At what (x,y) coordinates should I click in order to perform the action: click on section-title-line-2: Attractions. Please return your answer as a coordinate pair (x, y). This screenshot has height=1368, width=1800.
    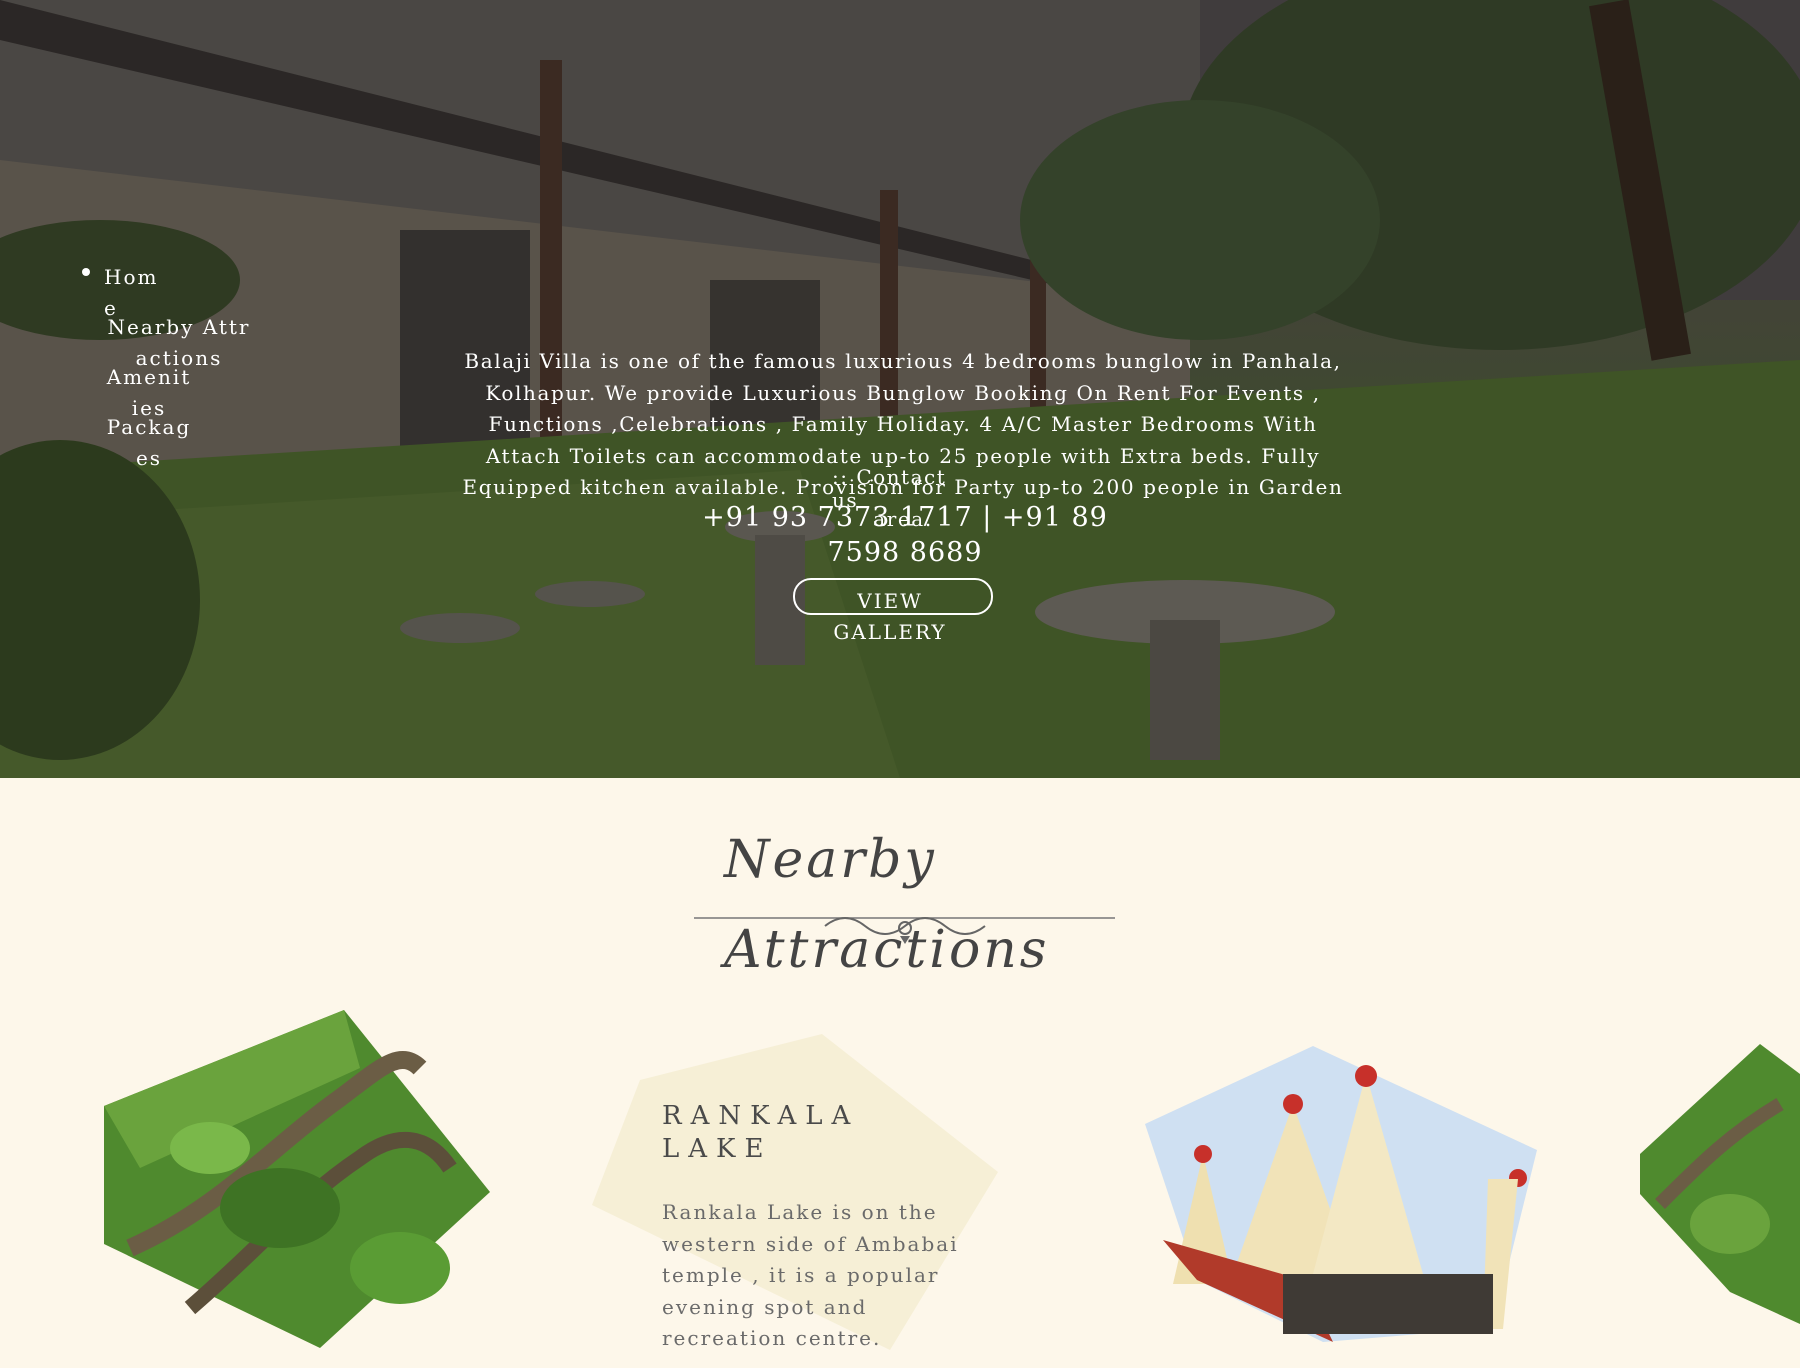
    Looking at the image, I should click on (887, 950).